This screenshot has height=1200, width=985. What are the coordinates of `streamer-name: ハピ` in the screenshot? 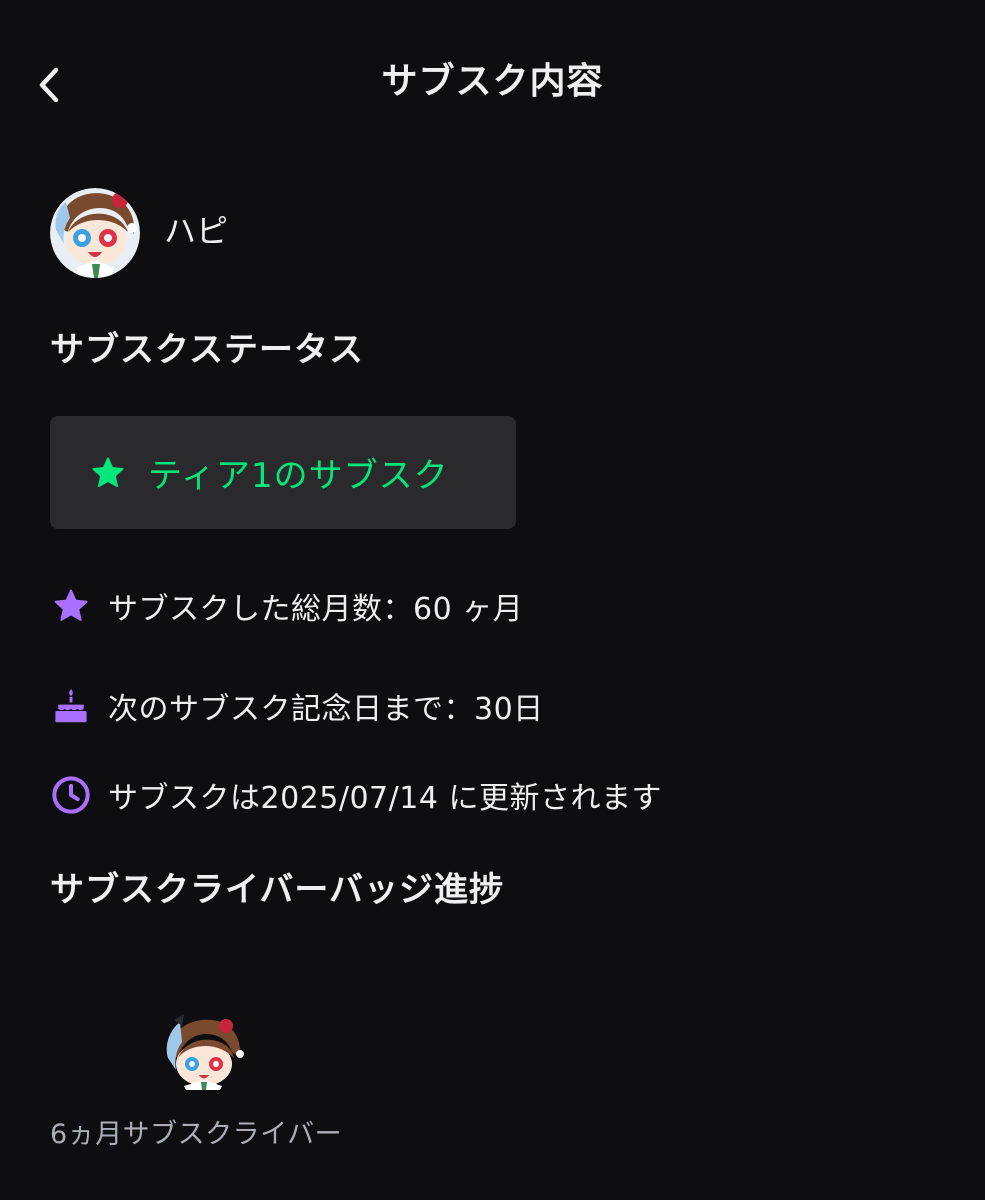 It's located at (196, 229).